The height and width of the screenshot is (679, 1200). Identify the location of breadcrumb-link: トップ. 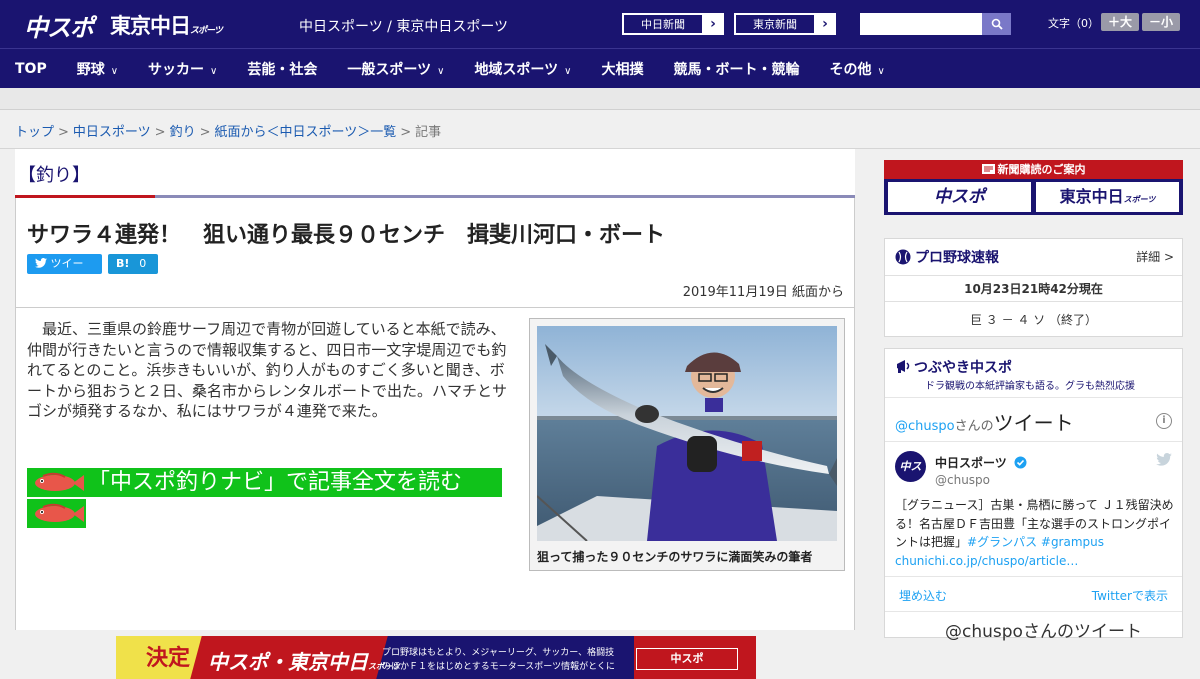
(34, 132).